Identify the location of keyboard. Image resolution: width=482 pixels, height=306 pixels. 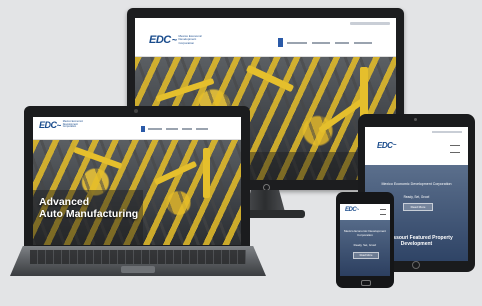
(138, 257).